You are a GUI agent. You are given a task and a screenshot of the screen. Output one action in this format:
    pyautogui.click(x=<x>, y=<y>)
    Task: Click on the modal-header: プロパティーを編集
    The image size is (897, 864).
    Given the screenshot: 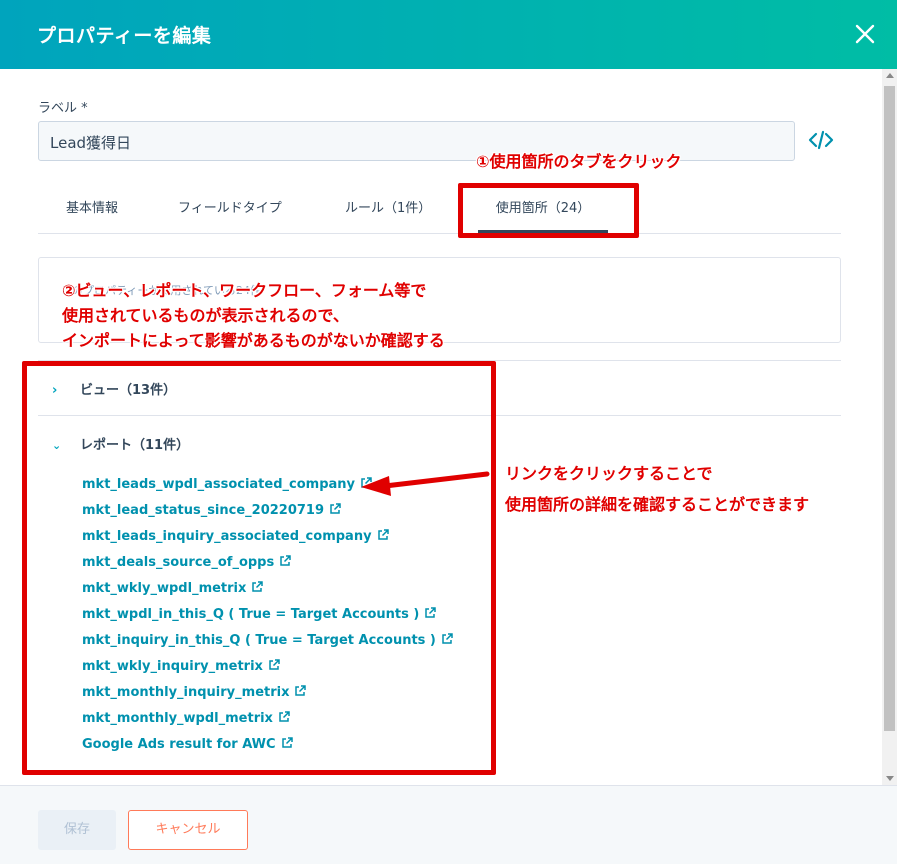 What is the action you would take?
    pyautogui.click(x=448, y=34)
    